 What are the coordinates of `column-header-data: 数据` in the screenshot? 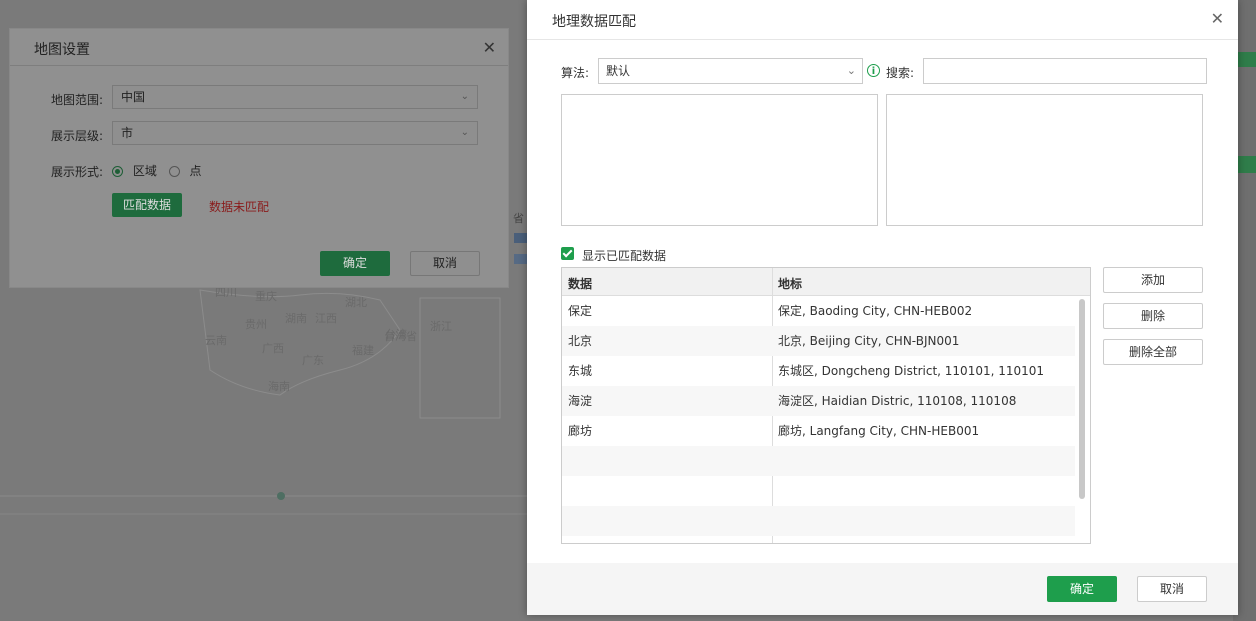 It's located at (580, 284).